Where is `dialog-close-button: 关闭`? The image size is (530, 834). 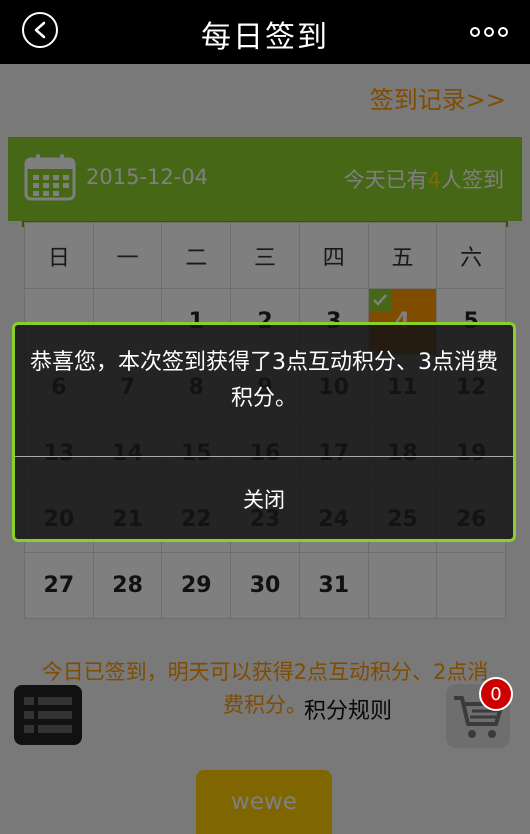
dialog-close-button: 关闭 is located at coordinates (264, 499).